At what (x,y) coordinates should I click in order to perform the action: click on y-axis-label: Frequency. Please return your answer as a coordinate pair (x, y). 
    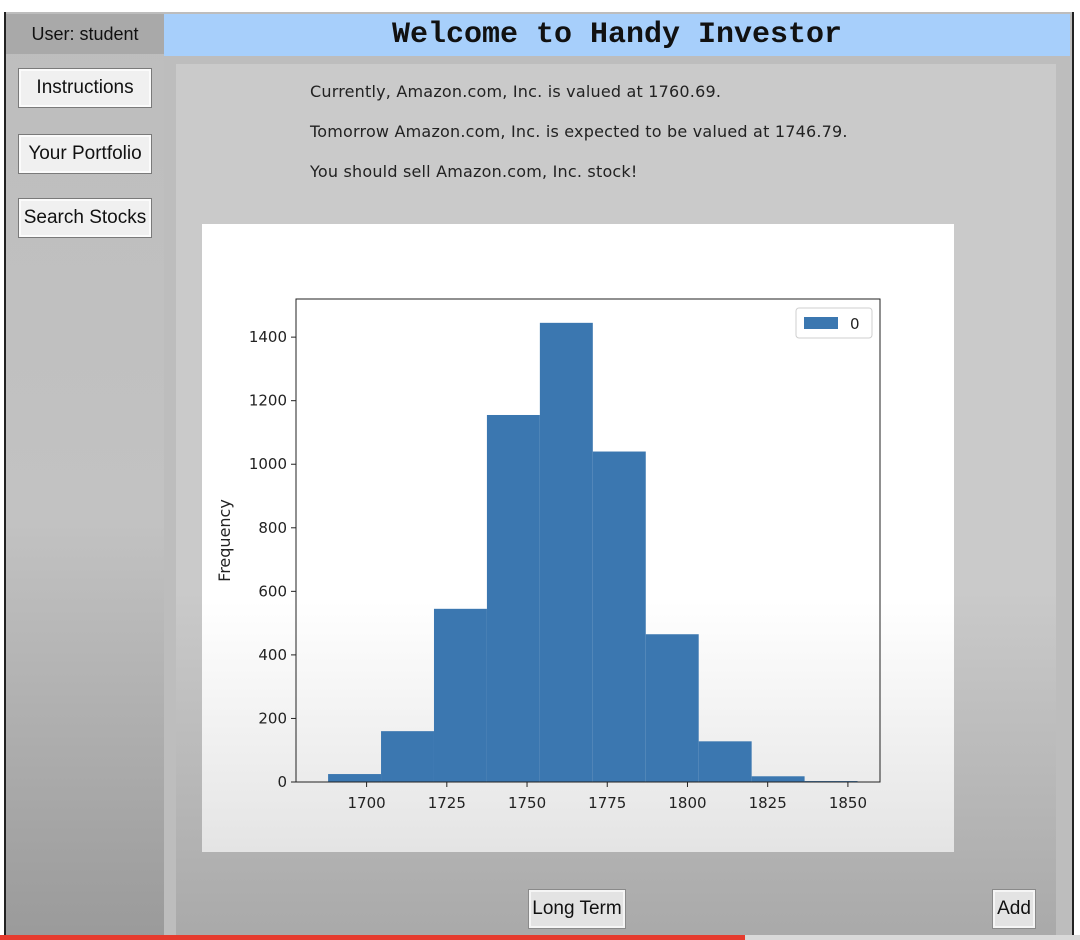
    Looking at the image, I should click on (224, 540).